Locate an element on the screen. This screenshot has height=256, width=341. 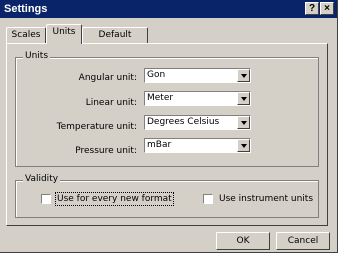
use-for-every-new-format-label: Use for every new format is located at coordinates (114, 199).